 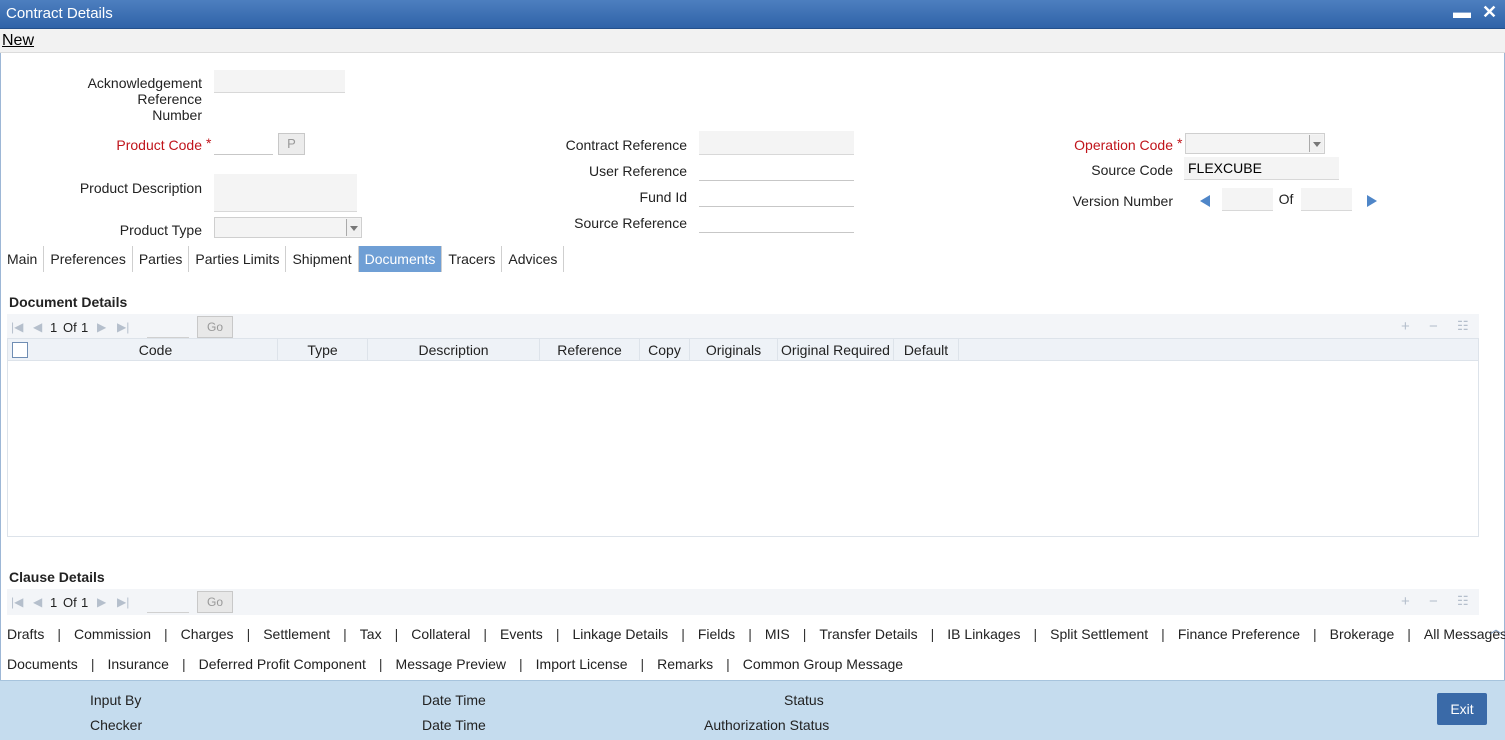 What do you see at coordinates (804, 700) in the screenshot?
I see `status-label: Status` at bounding box center [804, 700].